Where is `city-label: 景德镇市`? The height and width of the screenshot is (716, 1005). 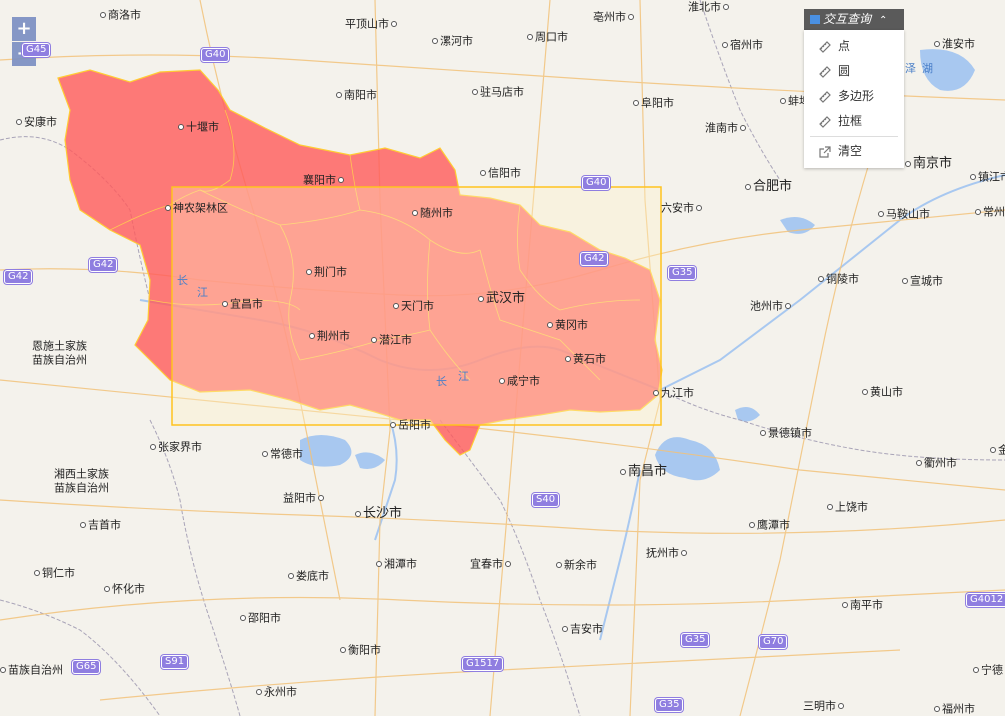 city-label: 景德镇市 is located at coordinates (786, 433).